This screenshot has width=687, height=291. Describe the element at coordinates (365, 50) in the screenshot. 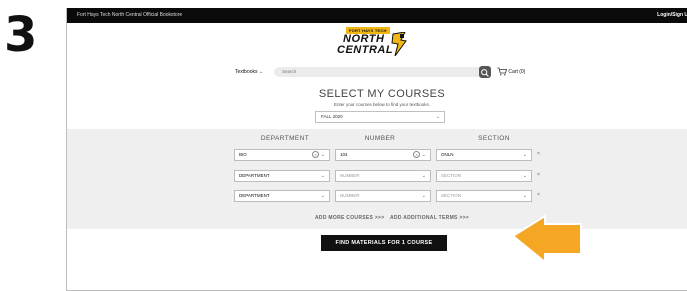

I see `logo-line-2: CENTRAL` at that location.